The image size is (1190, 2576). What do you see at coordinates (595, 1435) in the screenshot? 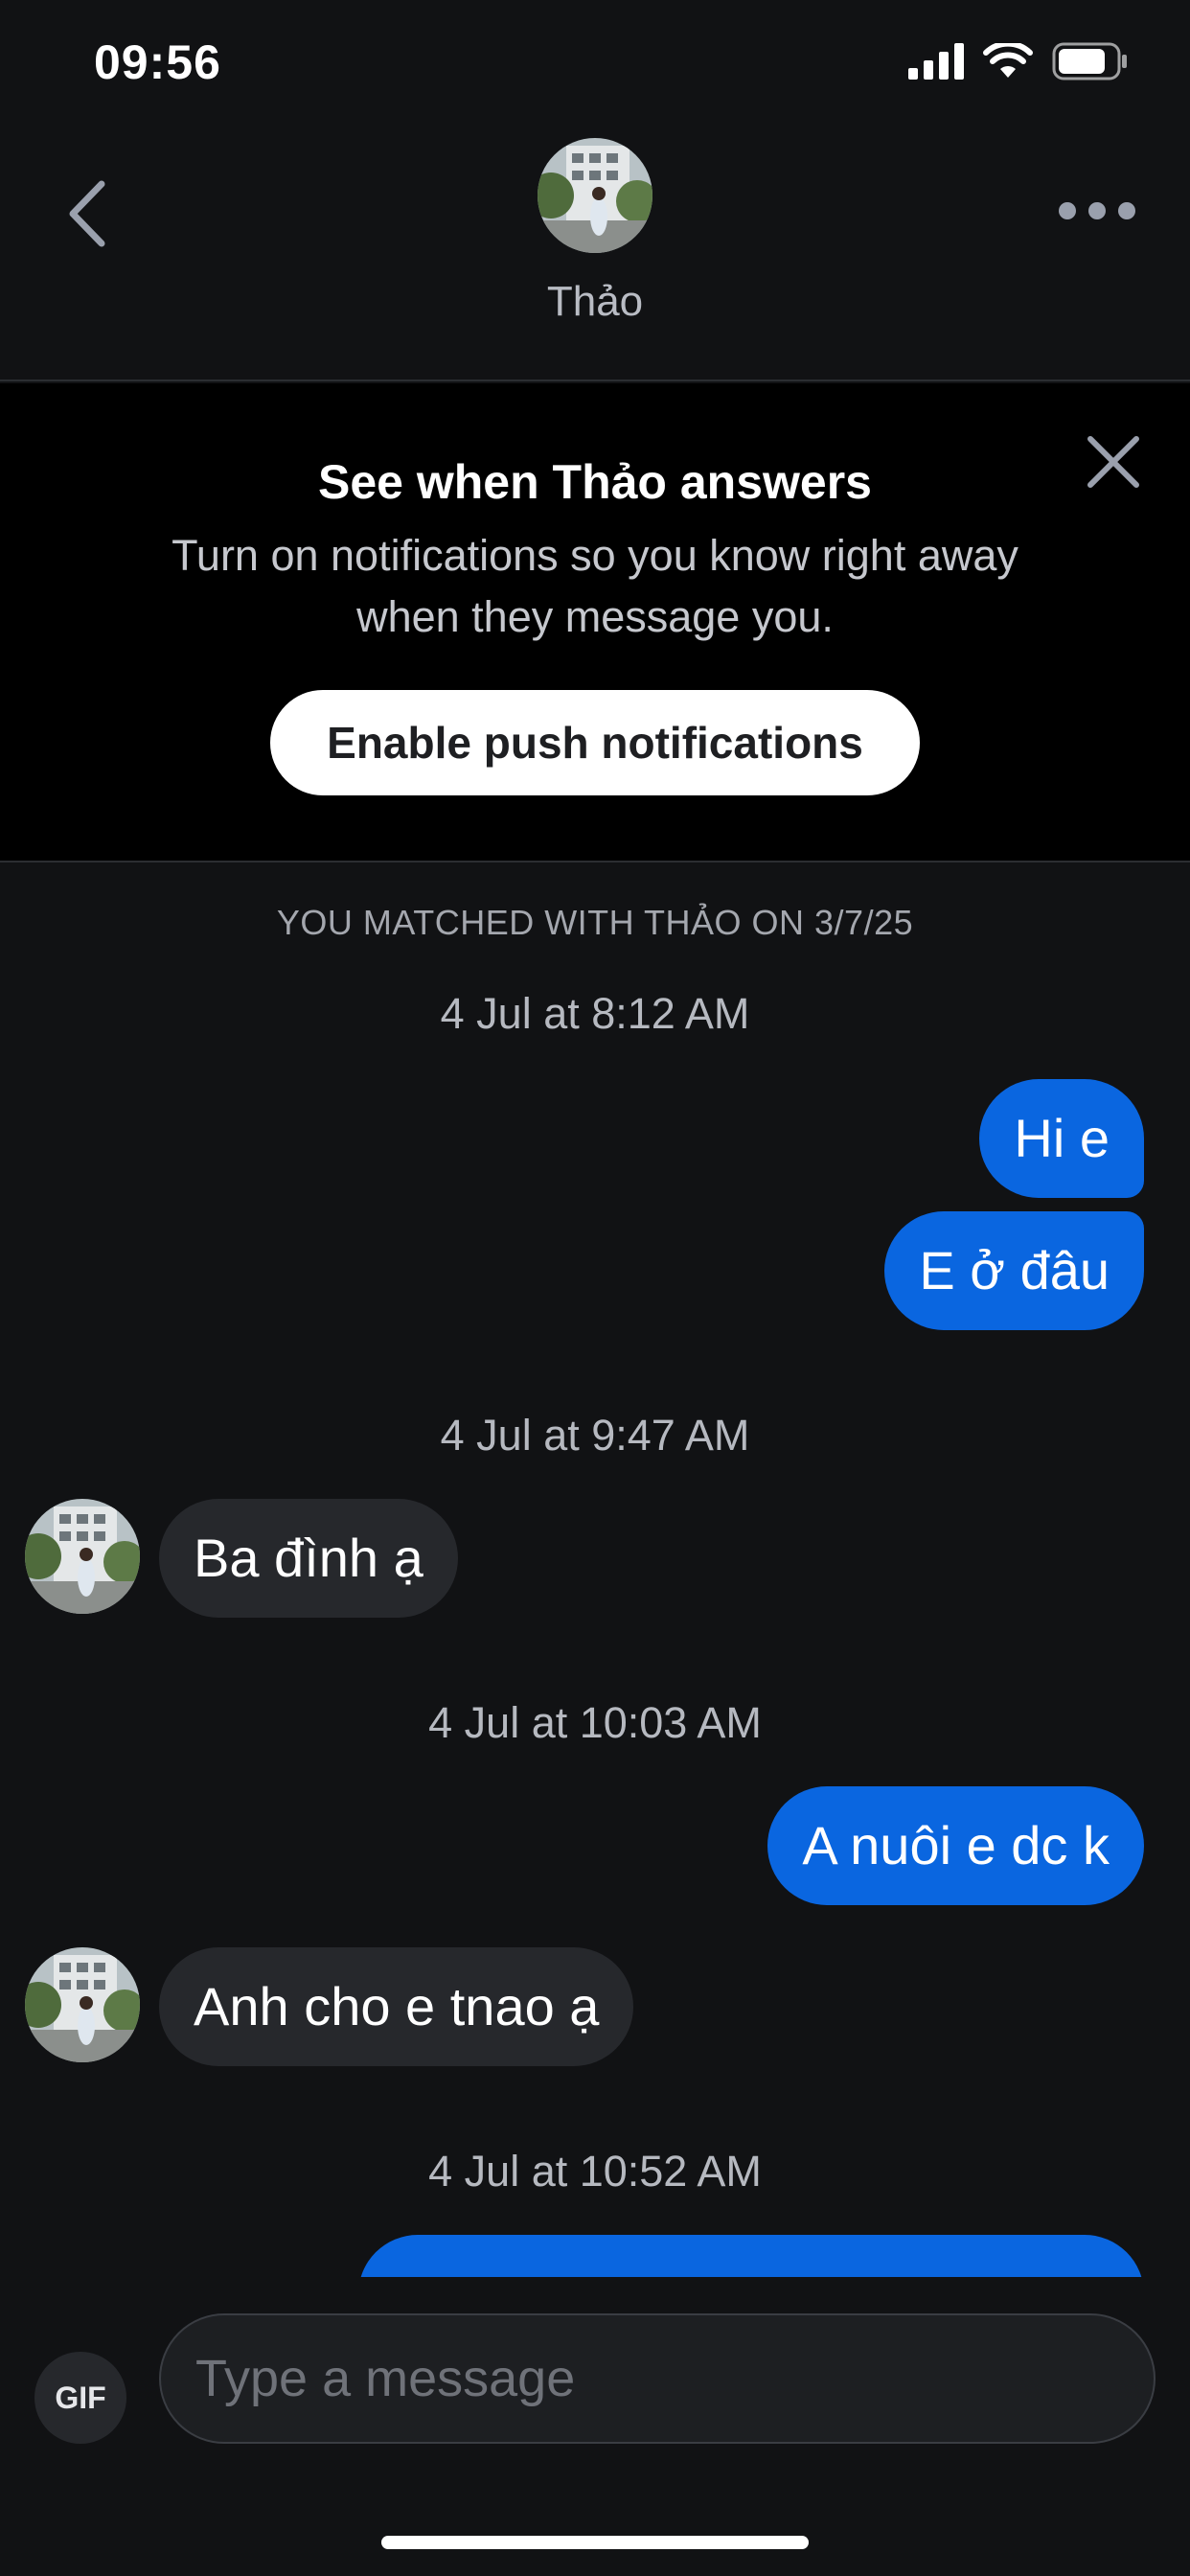
I see `message-timestamp: 4 Jul at 9:47 AM` at bounding box center [595, 1435].